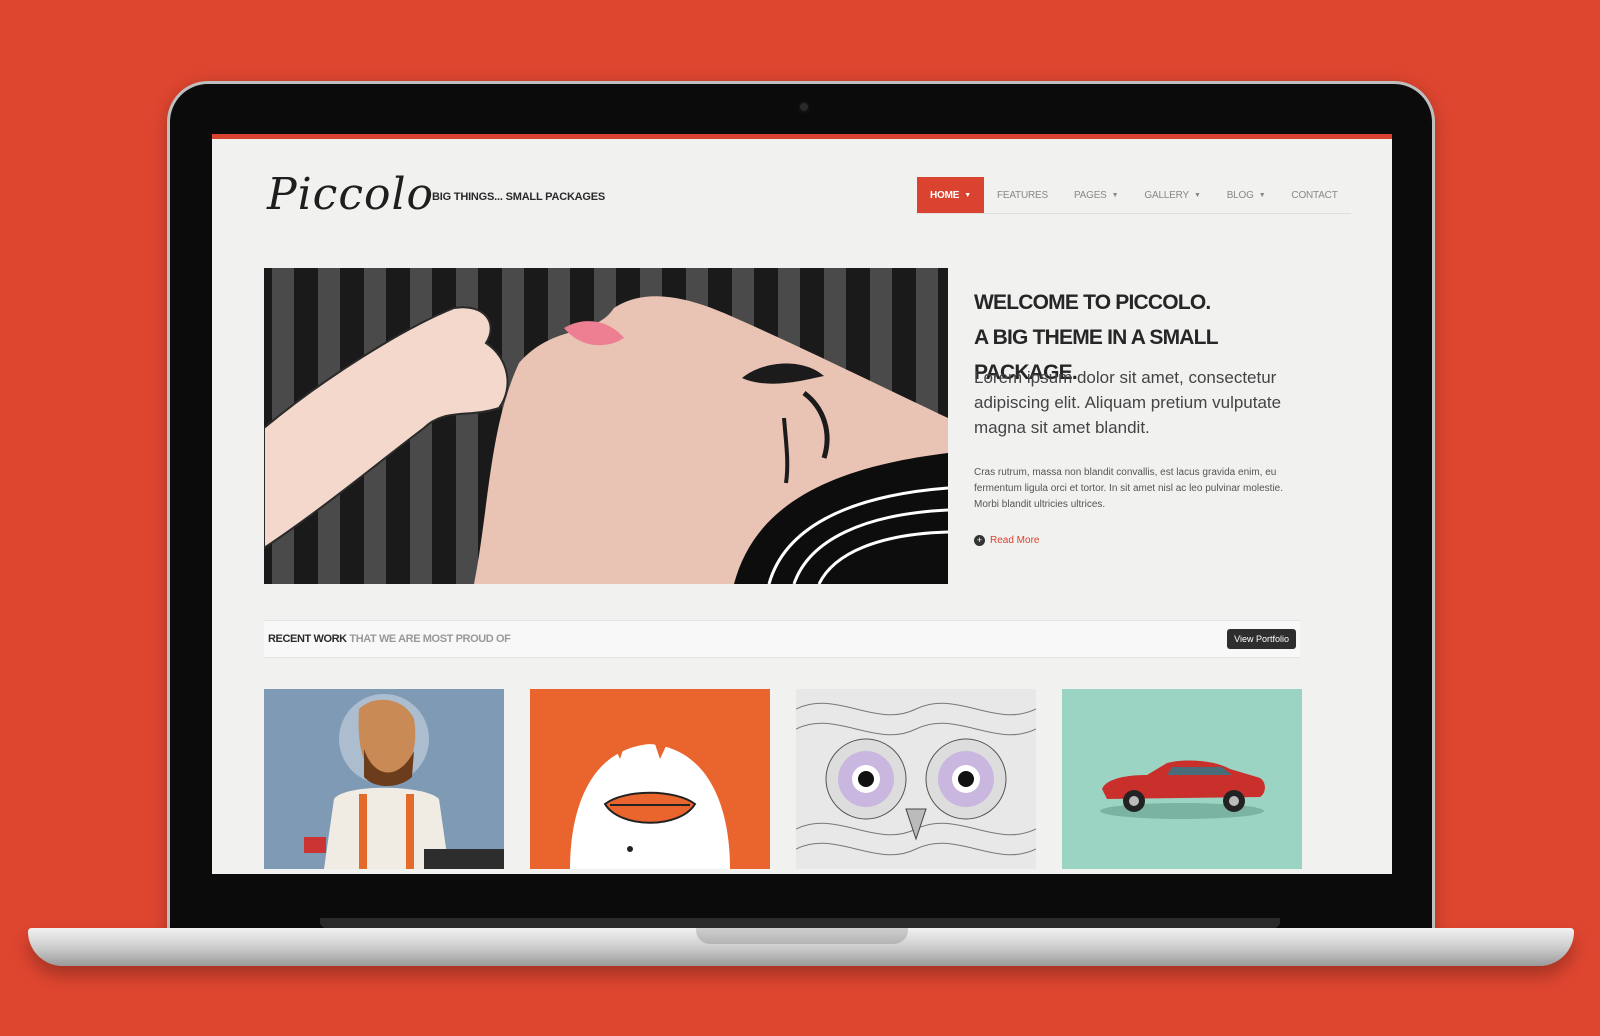 The width and height of the screenshot is (1600, 1036). I want to click on recent-work-subtitle: THAT WE ARE MOST PROUD OF, so click(430, 639).